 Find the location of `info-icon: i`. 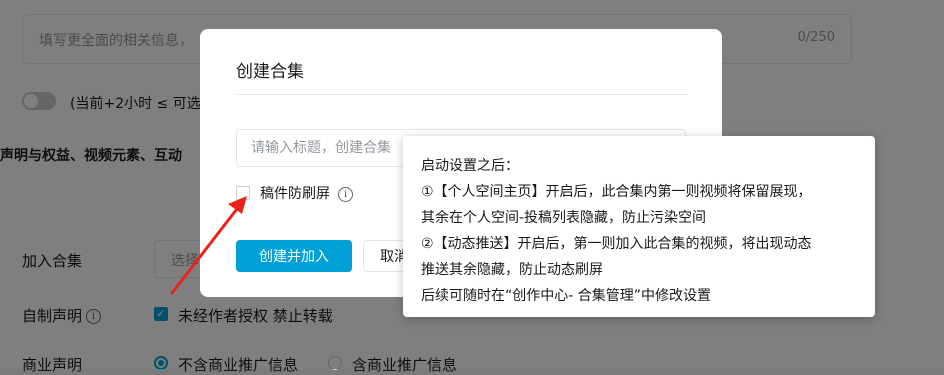

info-icon: i is located at coordinates (345, 194).